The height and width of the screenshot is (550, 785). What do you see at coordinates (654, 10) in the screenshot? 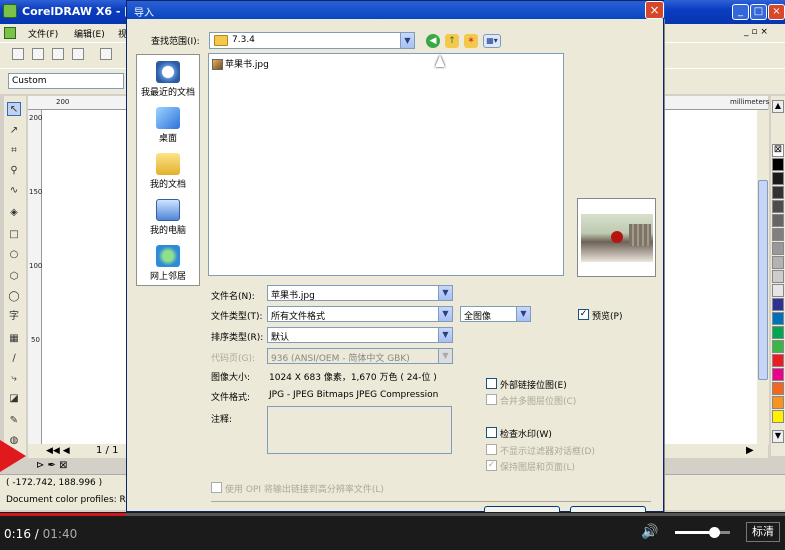
I see `dialog-close-button: ×` at bounding box center [654, 10].